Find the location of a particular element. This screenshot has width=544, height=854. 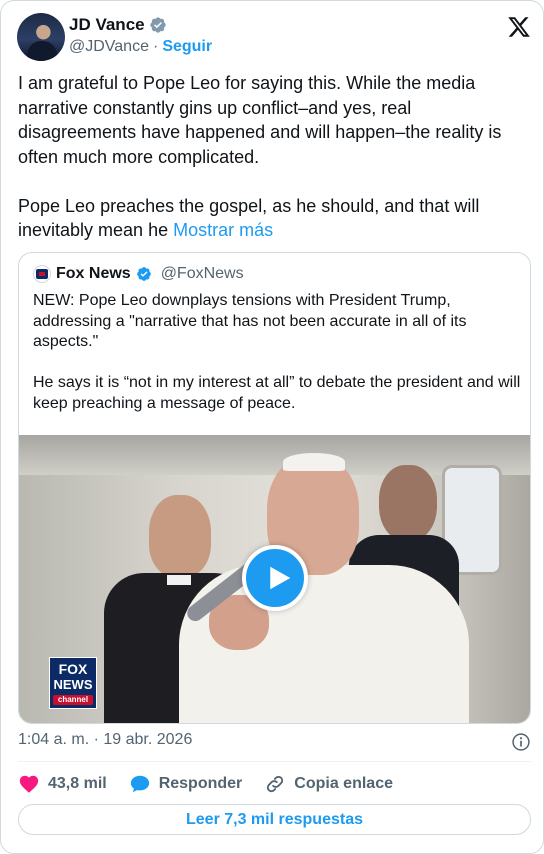

action-bar: 43,8 mil Responder Copia enlace is located at coordinates (216, 784).